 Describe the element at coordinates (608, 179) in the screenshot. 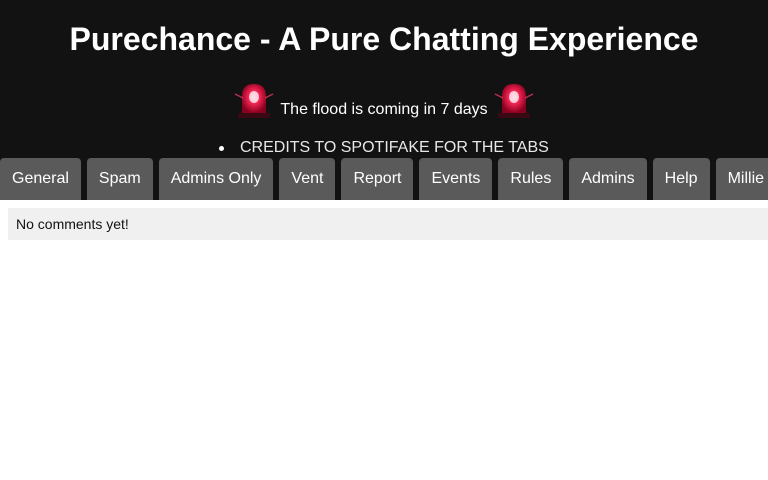

I see `tab-admins: Admins` at that location.